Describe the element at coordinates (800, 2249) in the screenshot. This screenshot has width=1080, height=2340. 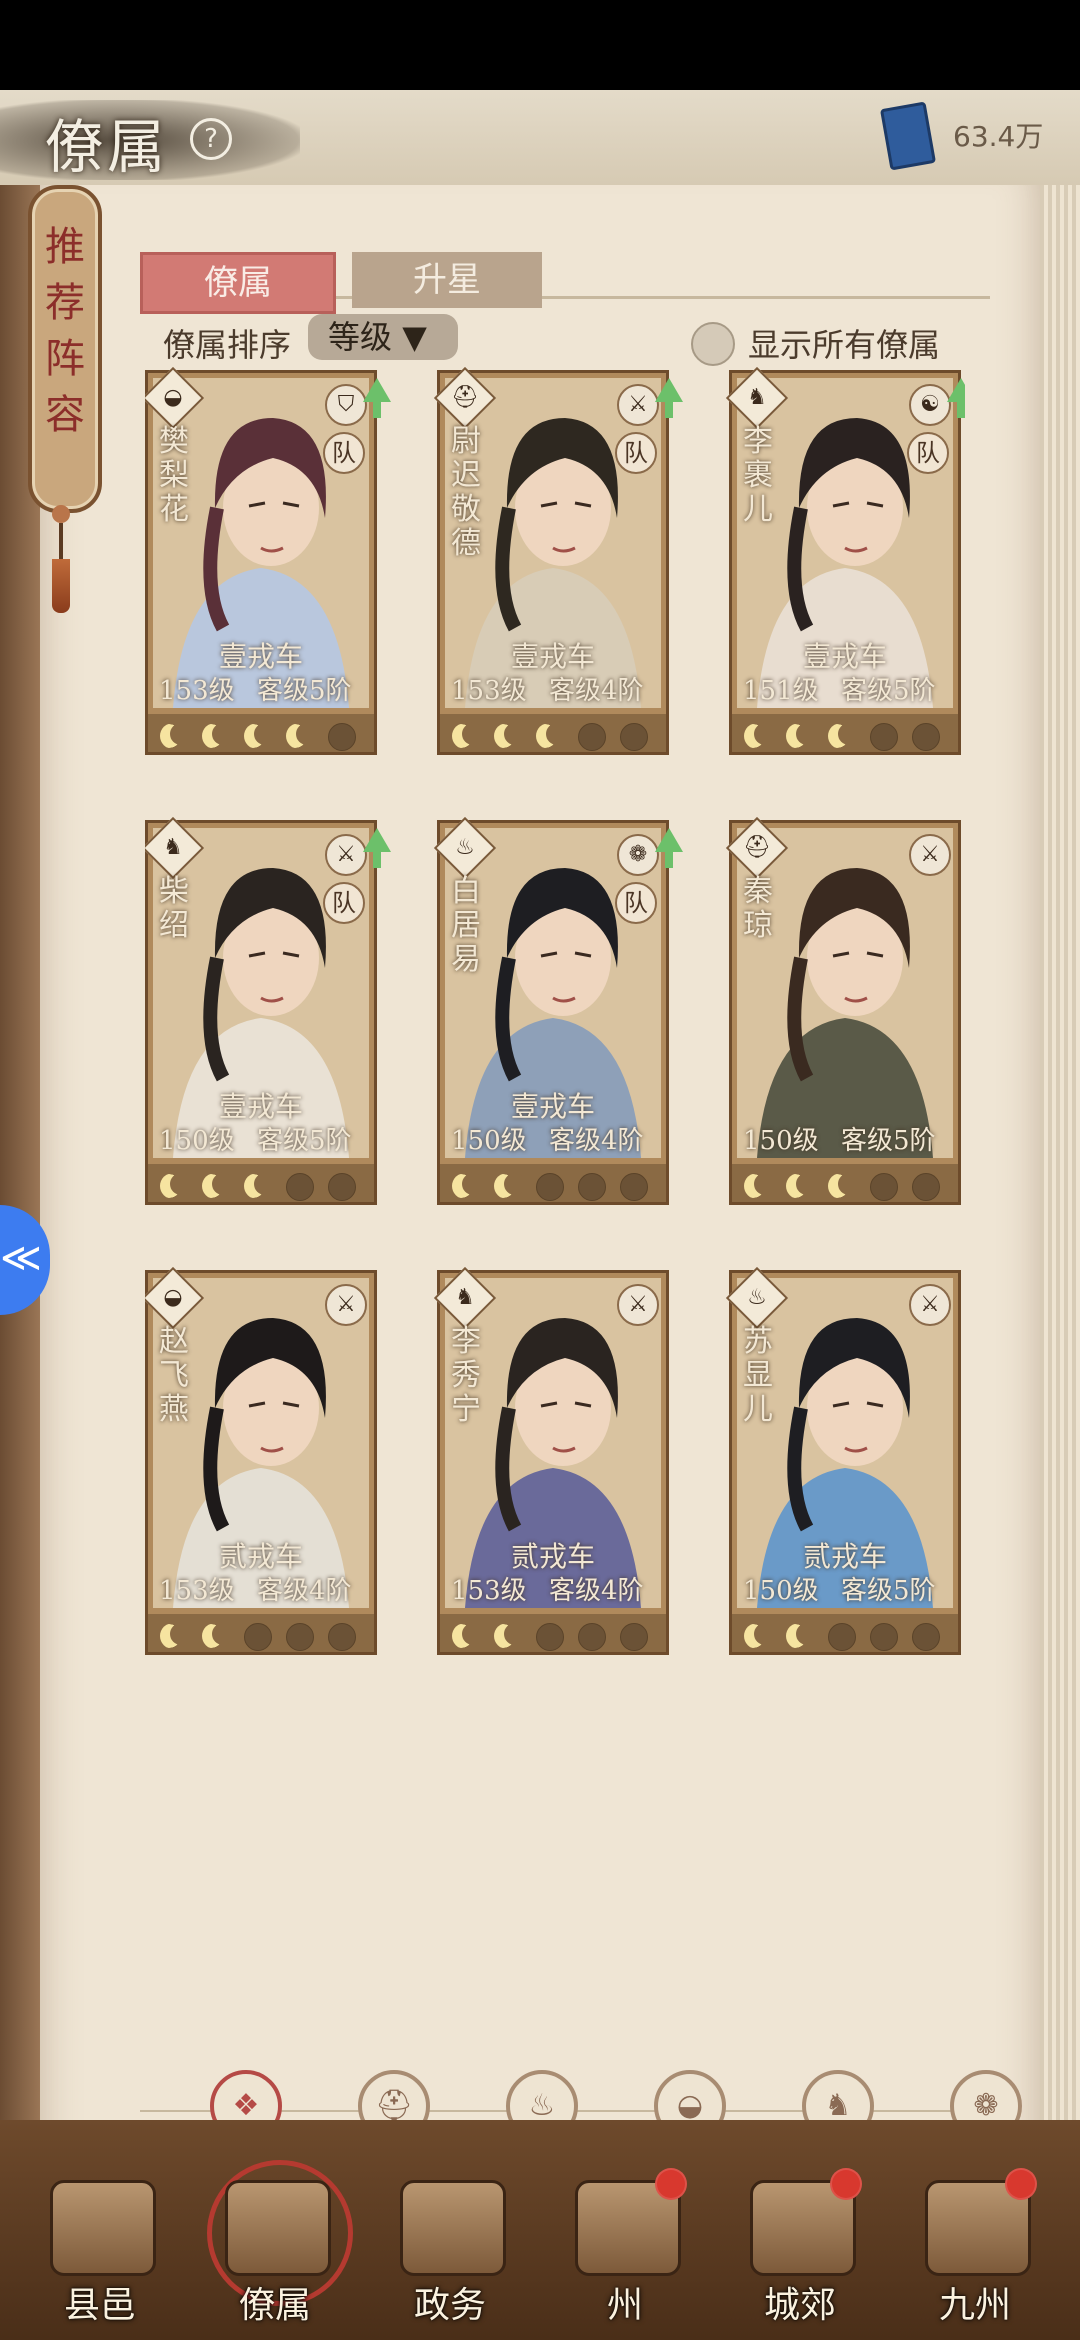
I see `nav-item: 城郊` at that location.